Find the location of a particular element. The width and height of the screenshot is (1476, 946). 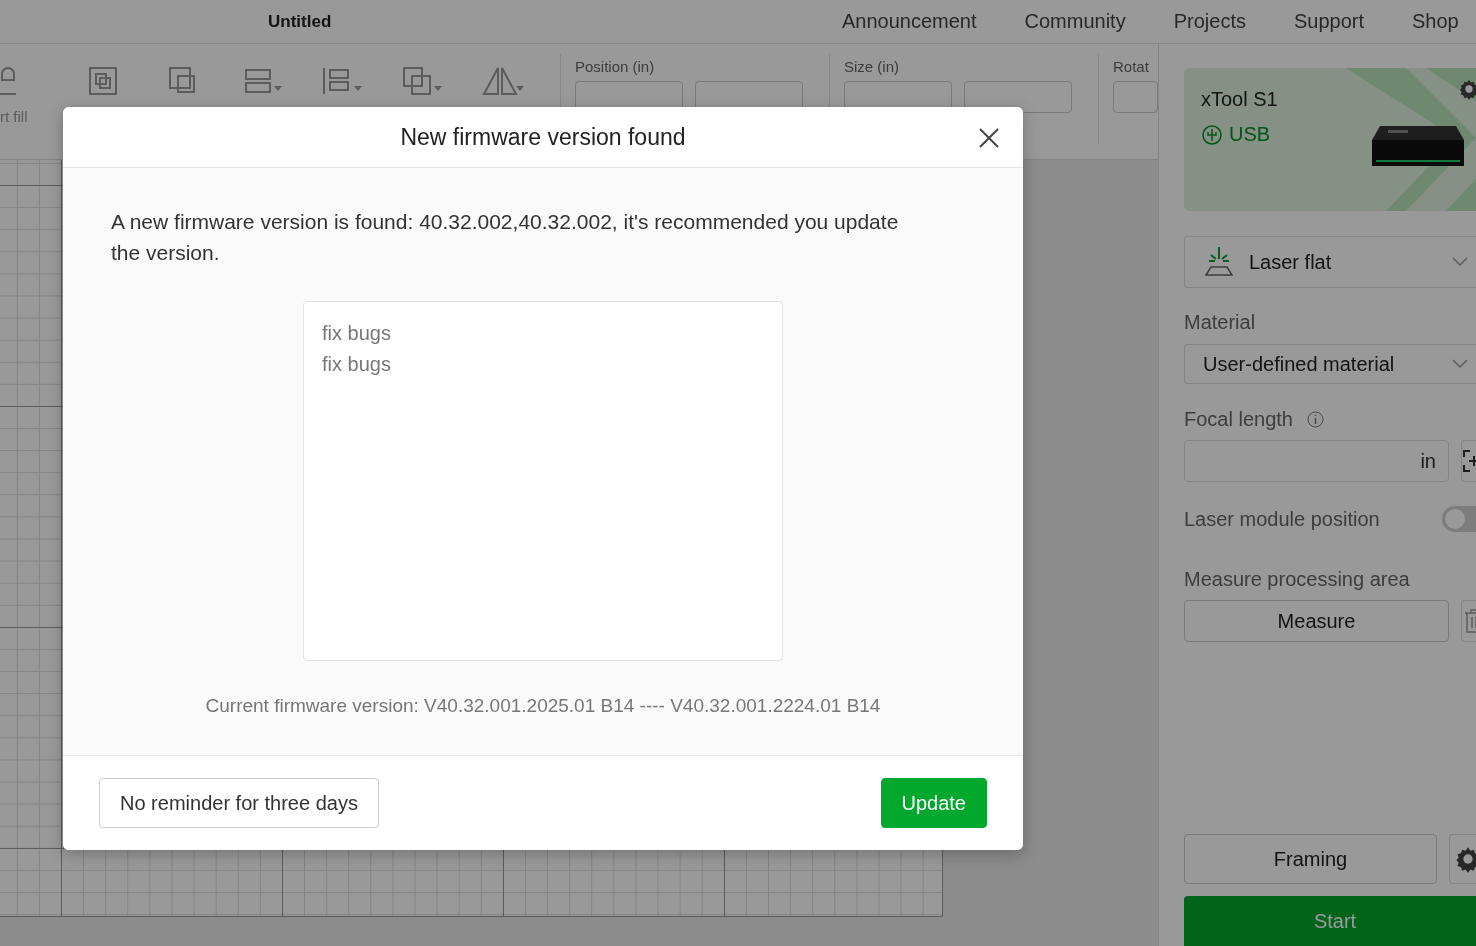

version-info: Current firmware version: V40.32.001.2025.01 B14 ---- V40.32.001.2224.01 B14 is located at coordinates (543, 706).